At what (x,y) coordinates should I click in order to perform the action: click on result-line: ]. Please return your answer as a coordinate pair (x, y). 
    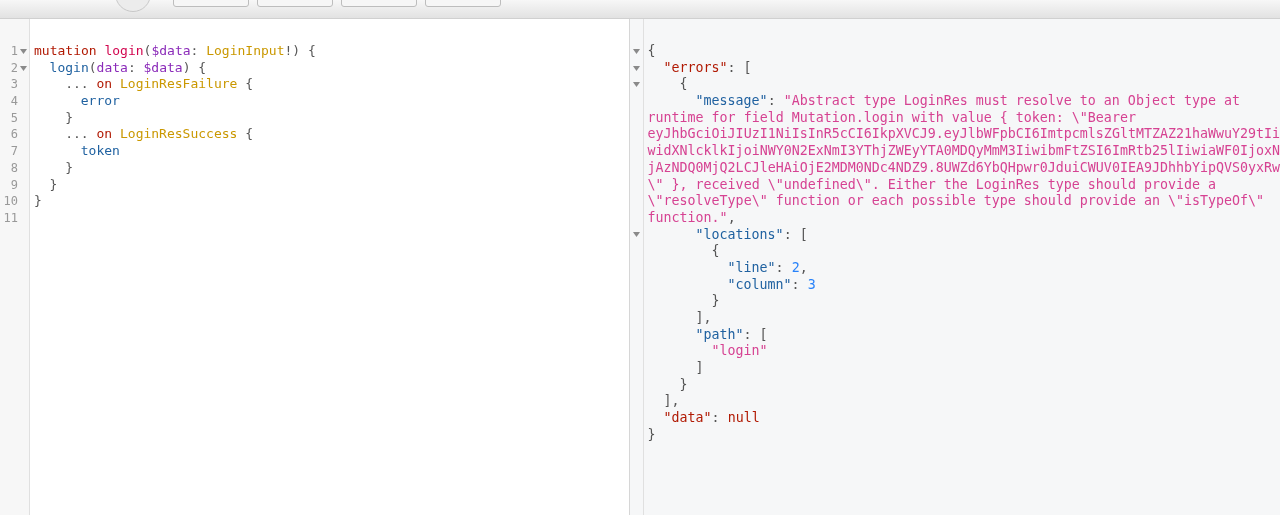
    Looking at the image, I should click on (699, 368).